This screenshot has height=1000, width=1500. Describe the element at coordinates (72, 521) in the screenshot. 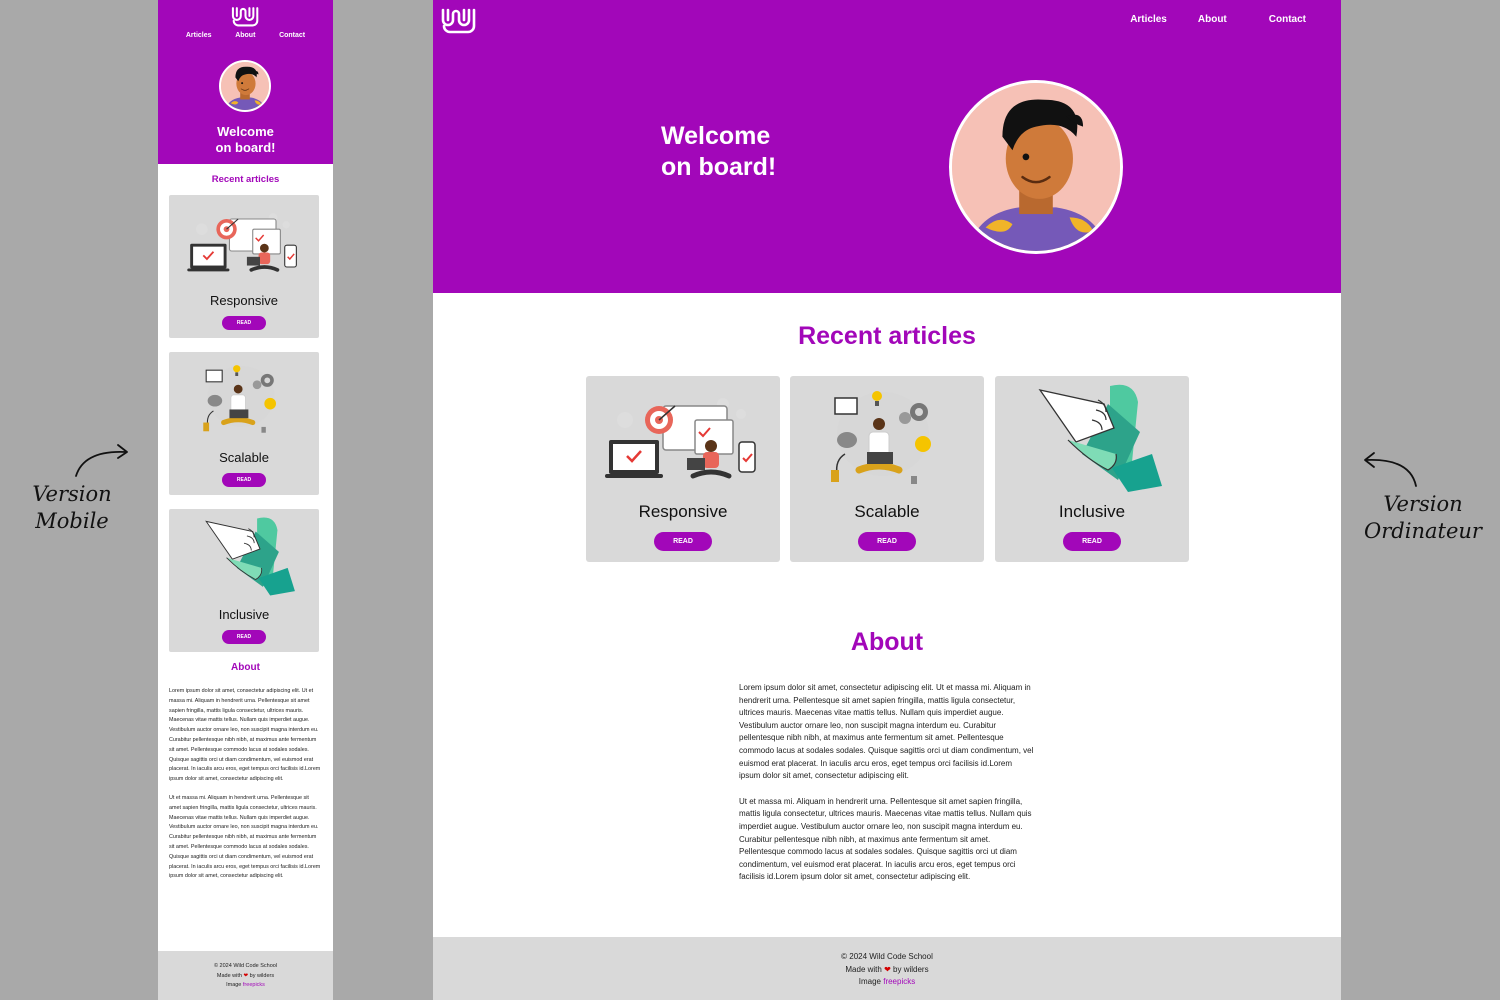

I see `mobile-note-line-2: Mobile` at that location.